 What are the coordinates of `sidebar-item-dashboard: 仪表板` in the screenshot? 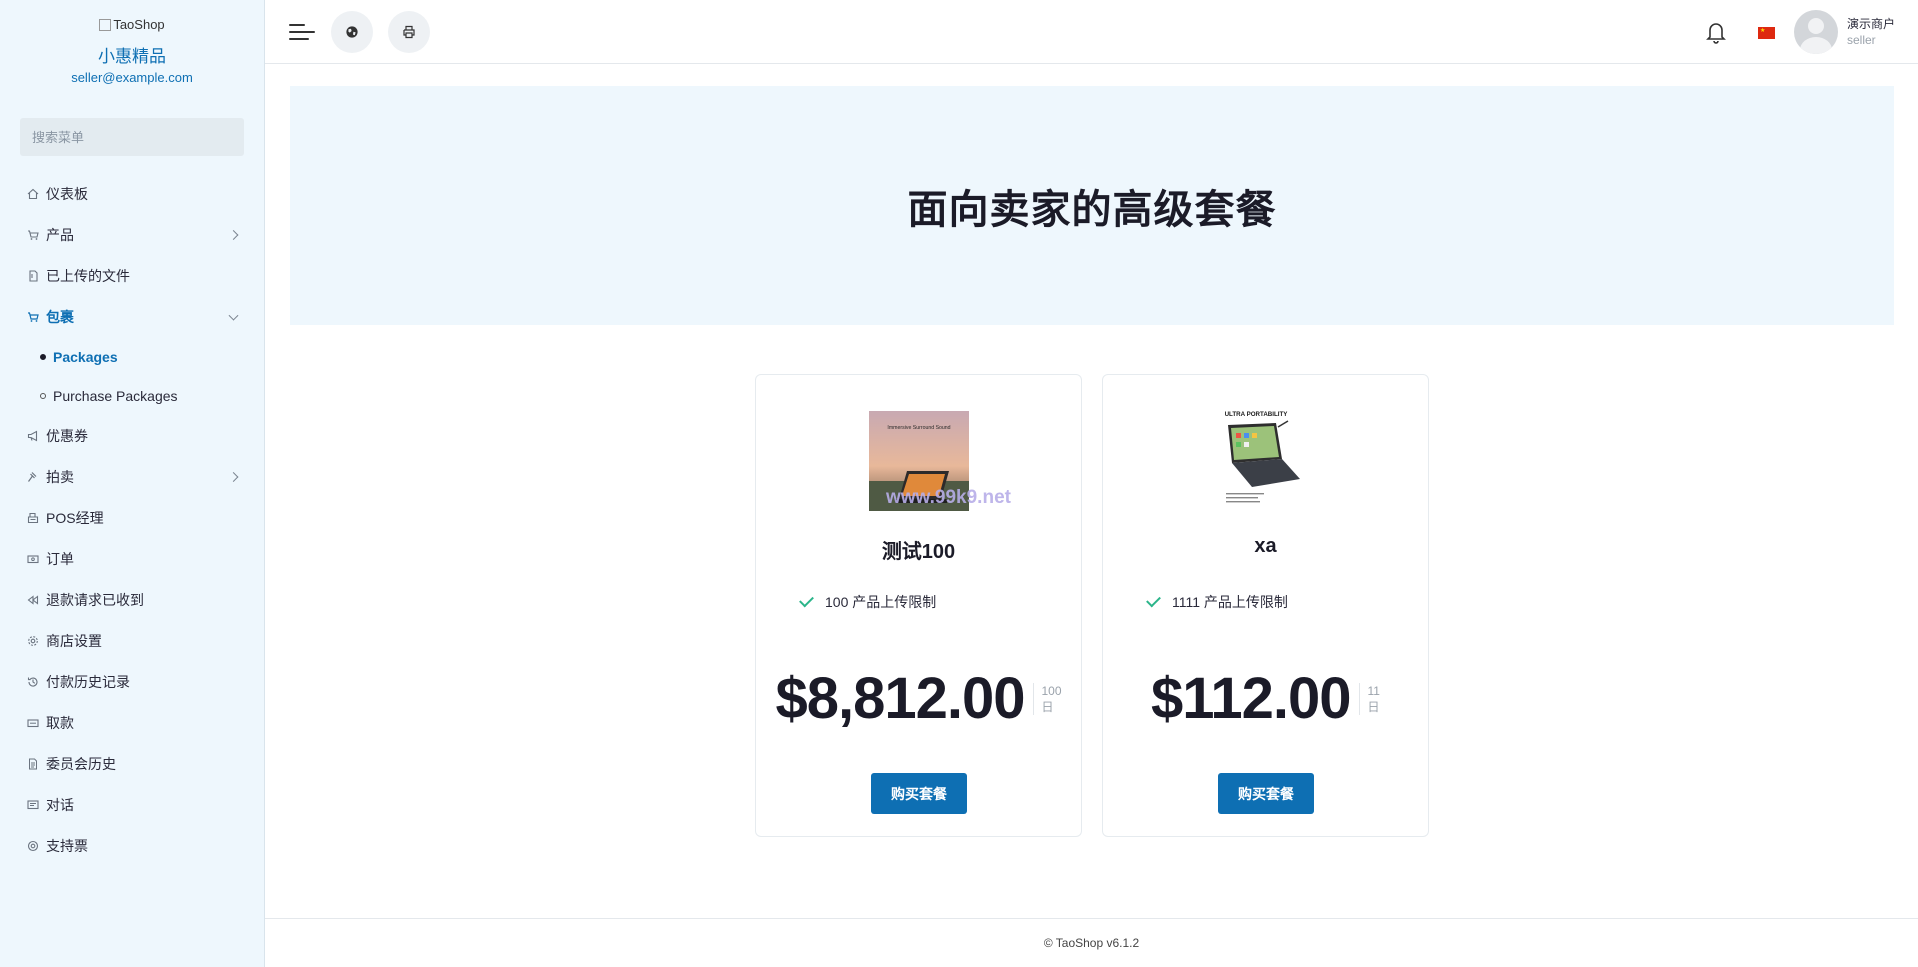 It's located at (132, 193).